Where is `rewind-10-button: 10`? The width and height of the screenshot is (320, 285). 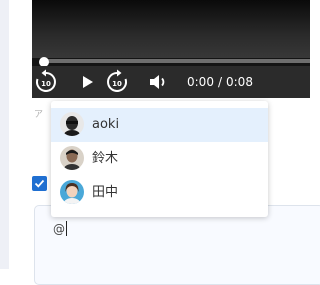 rewind-10-button: 10 is located at coordinates (46, 82).